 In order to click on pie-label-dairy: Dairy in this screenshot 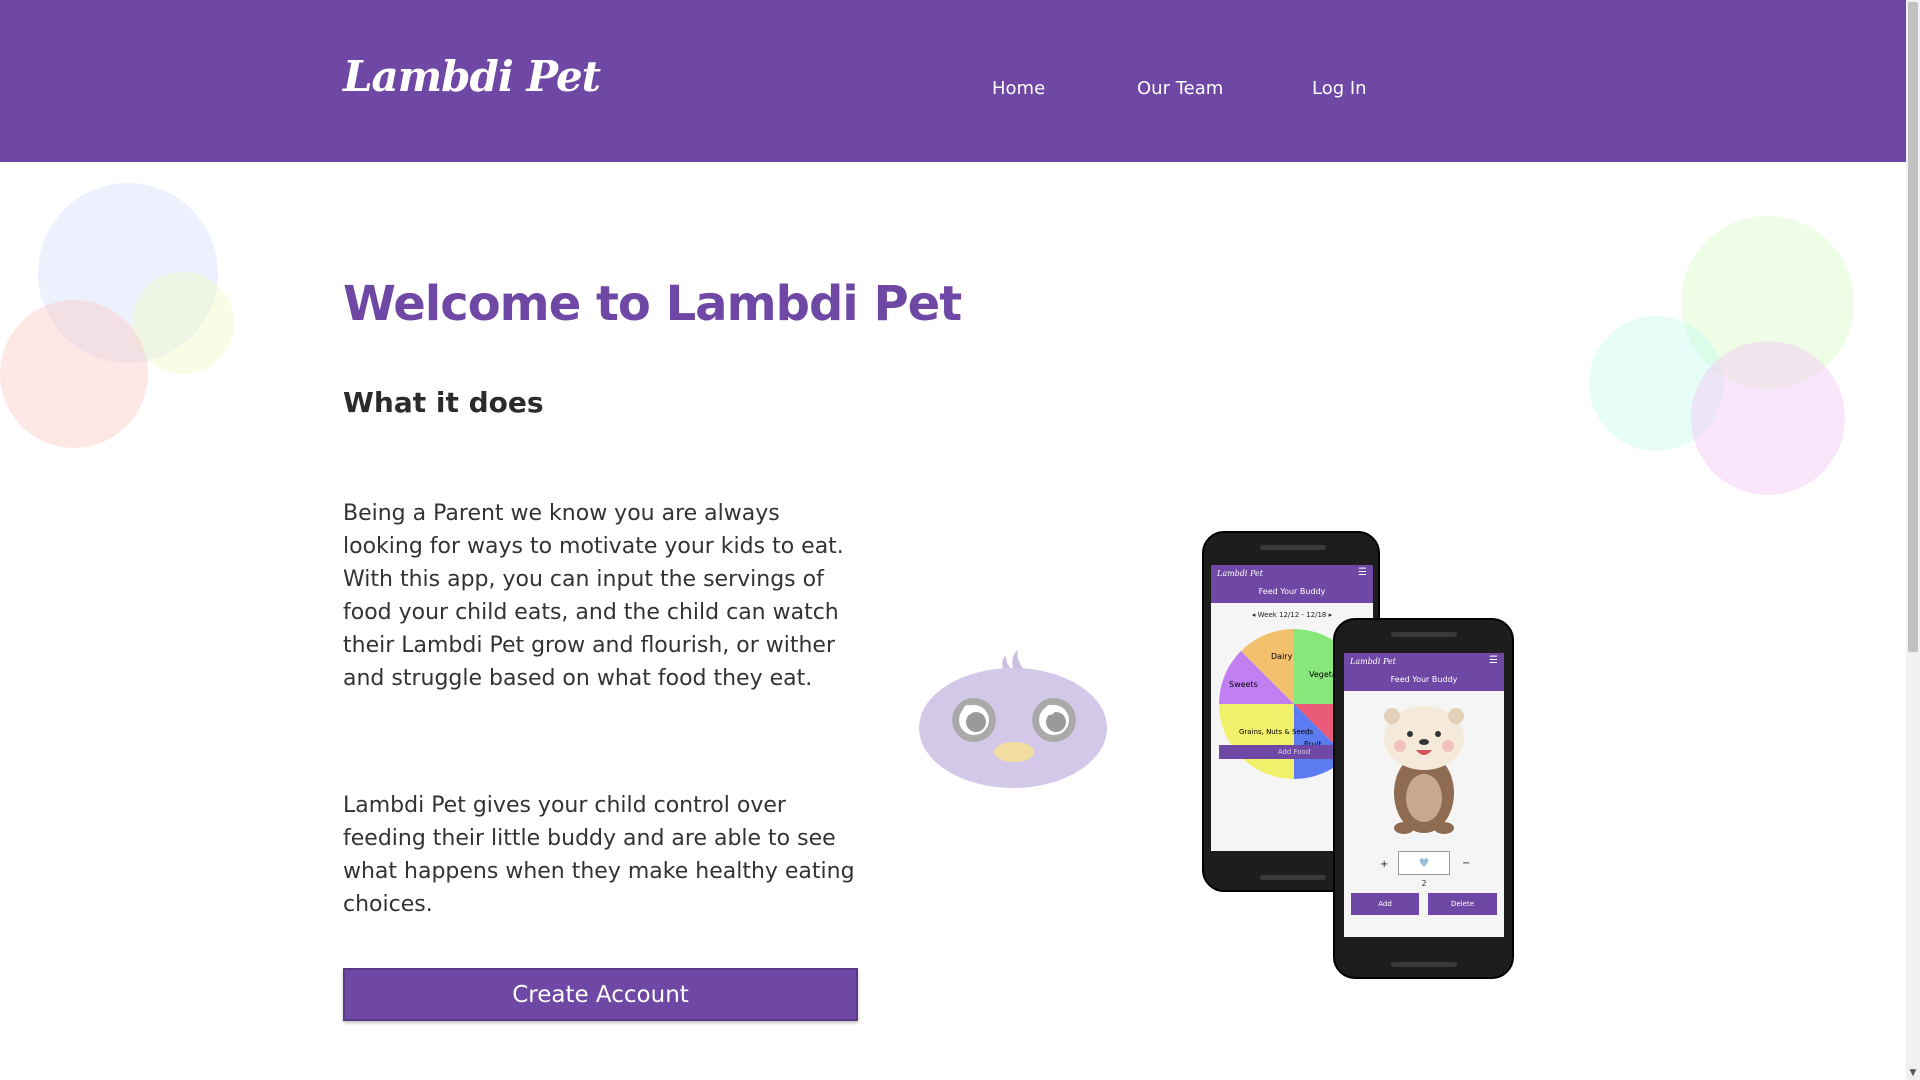, I will do `click(1282, 656)`.